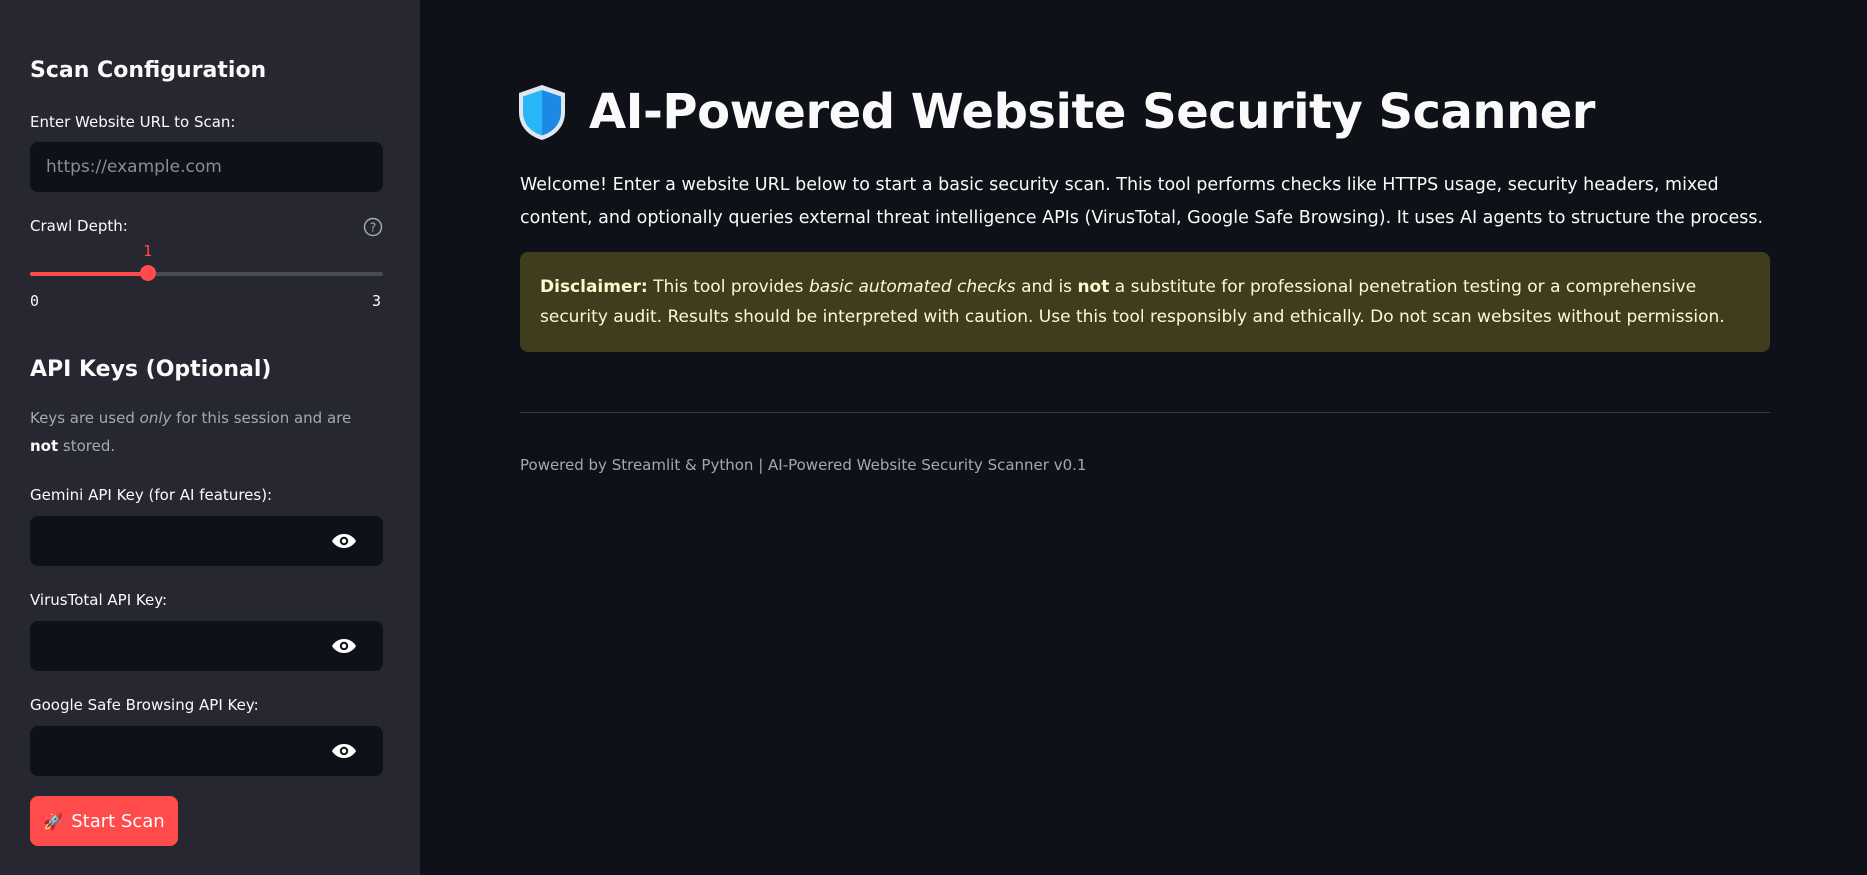 This screenshot has width=1867, height=875. What do you see at coordinates (87, 446) in the screenshot?
I see `caption-text: stored.` at bounding box center [87, 446].